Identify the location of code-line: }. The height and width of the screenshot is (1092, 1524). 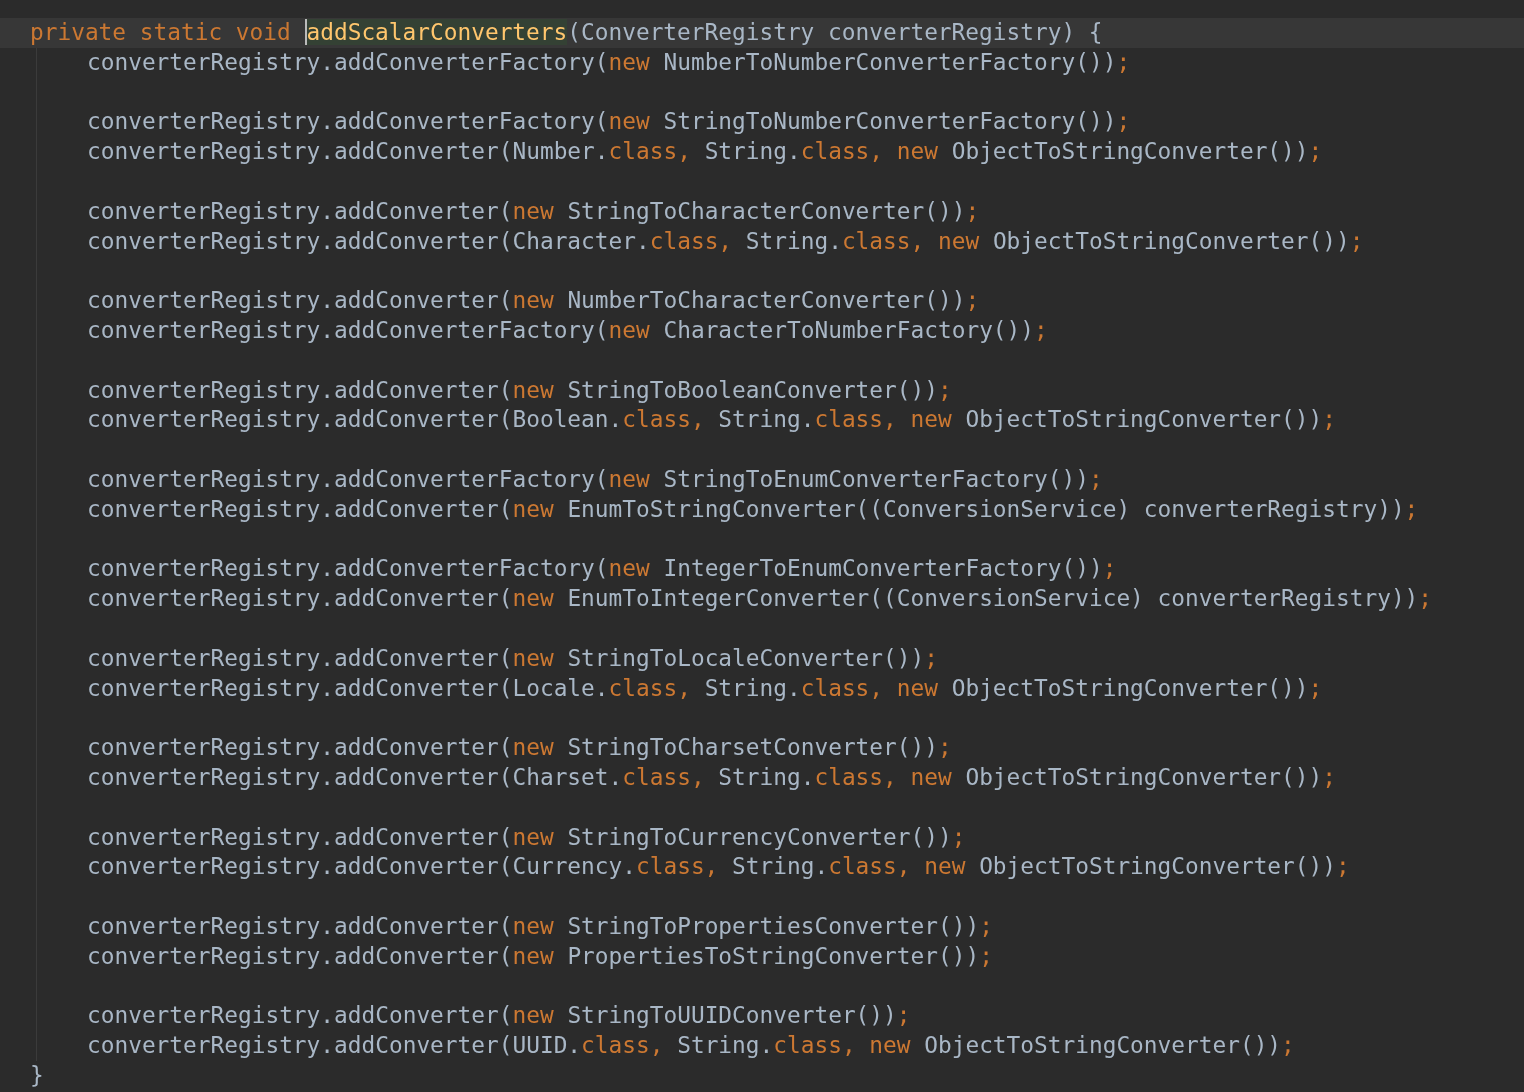
(37, 1075).